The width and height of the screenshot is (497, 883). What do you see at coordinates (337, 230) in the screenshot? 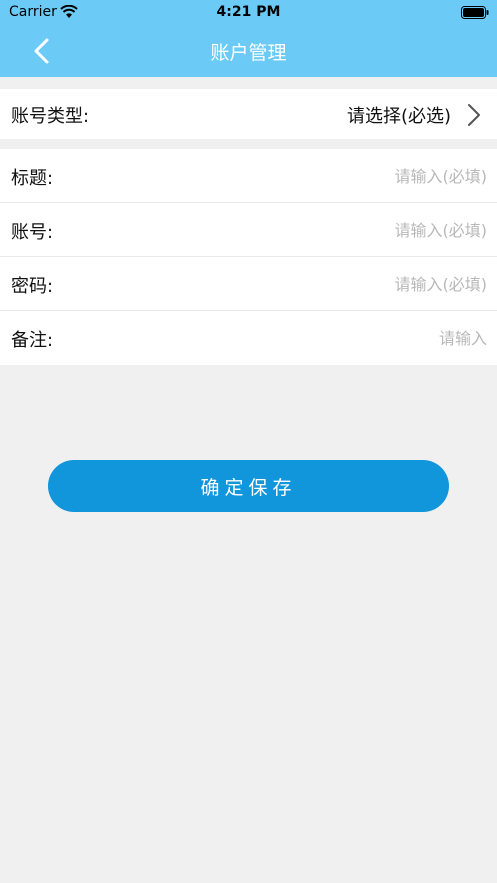
I see `account-input` at bounding box center [337, 230].